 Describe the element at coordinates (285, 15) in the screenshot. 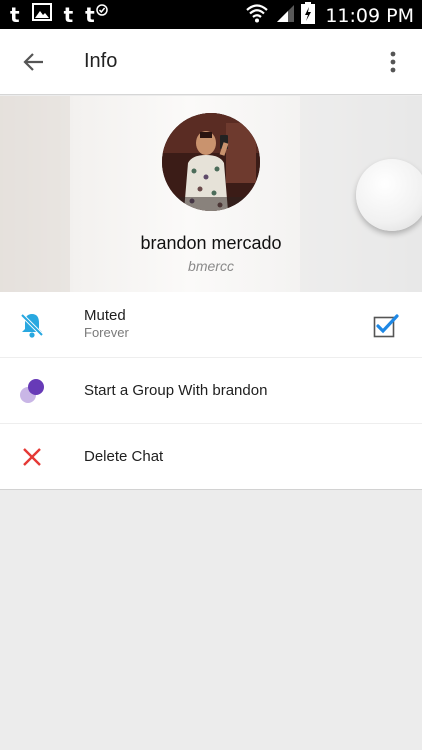

I see `signal-icon` at that location.